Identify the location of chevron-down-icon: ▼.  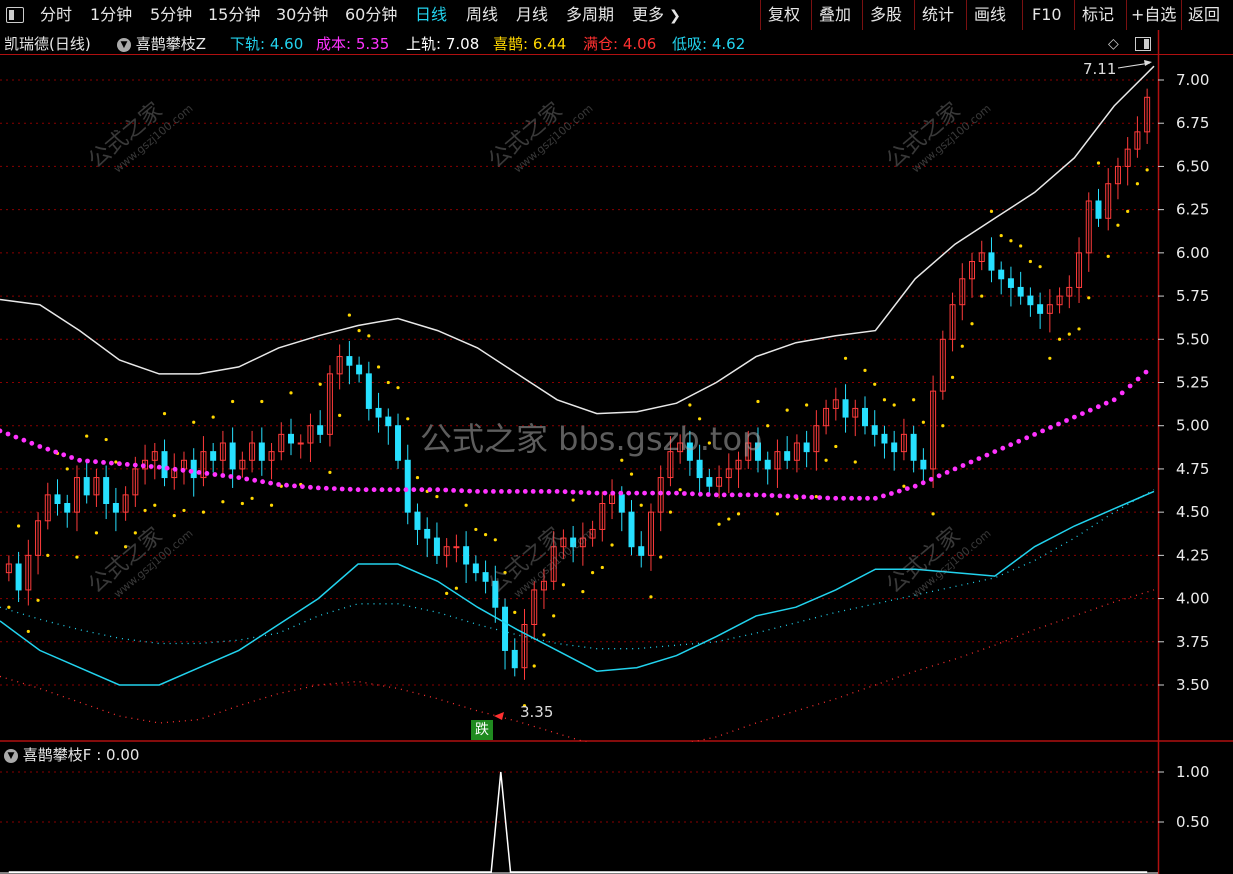
(11, 755).